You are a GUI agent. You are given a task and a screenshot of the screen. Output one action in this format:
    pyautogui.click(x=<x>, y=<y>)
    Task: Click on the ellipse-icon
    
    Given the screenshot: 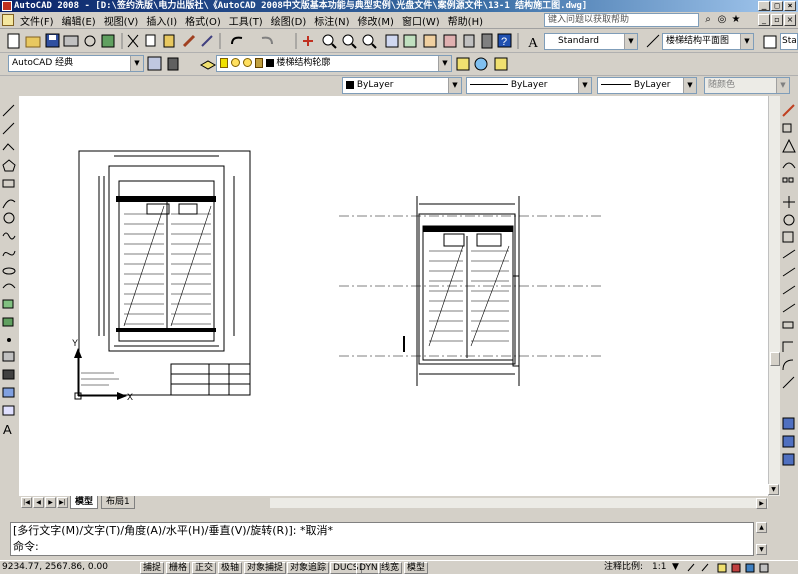 What is the action you would take?
    pyautogui.click(x=9, y=271)
    